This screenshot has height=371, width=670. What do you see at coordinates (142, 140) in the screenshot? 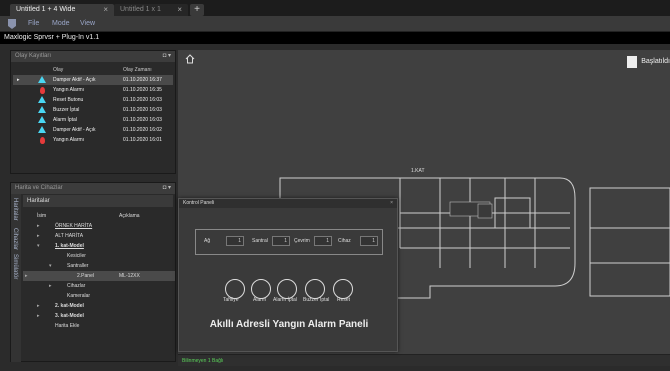
I see `event-time: 01.10.2020 16:01` at bounding box center [142, 140].